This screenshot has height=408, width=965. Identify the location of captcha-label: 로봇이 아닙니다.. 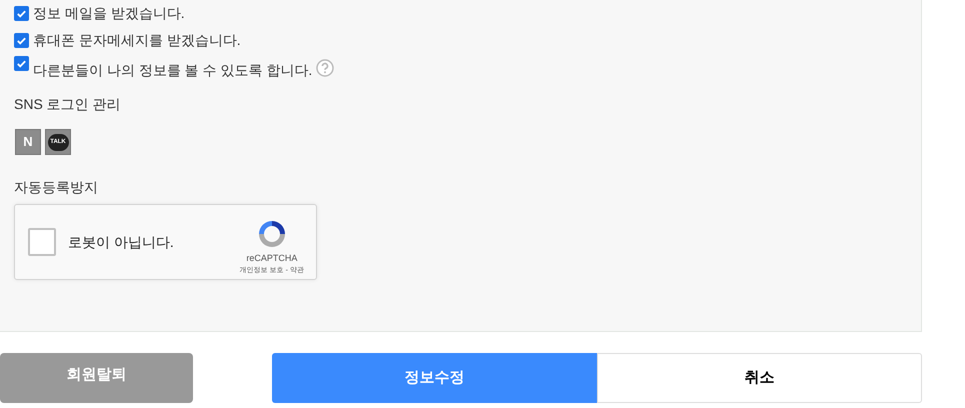
(121, 242).